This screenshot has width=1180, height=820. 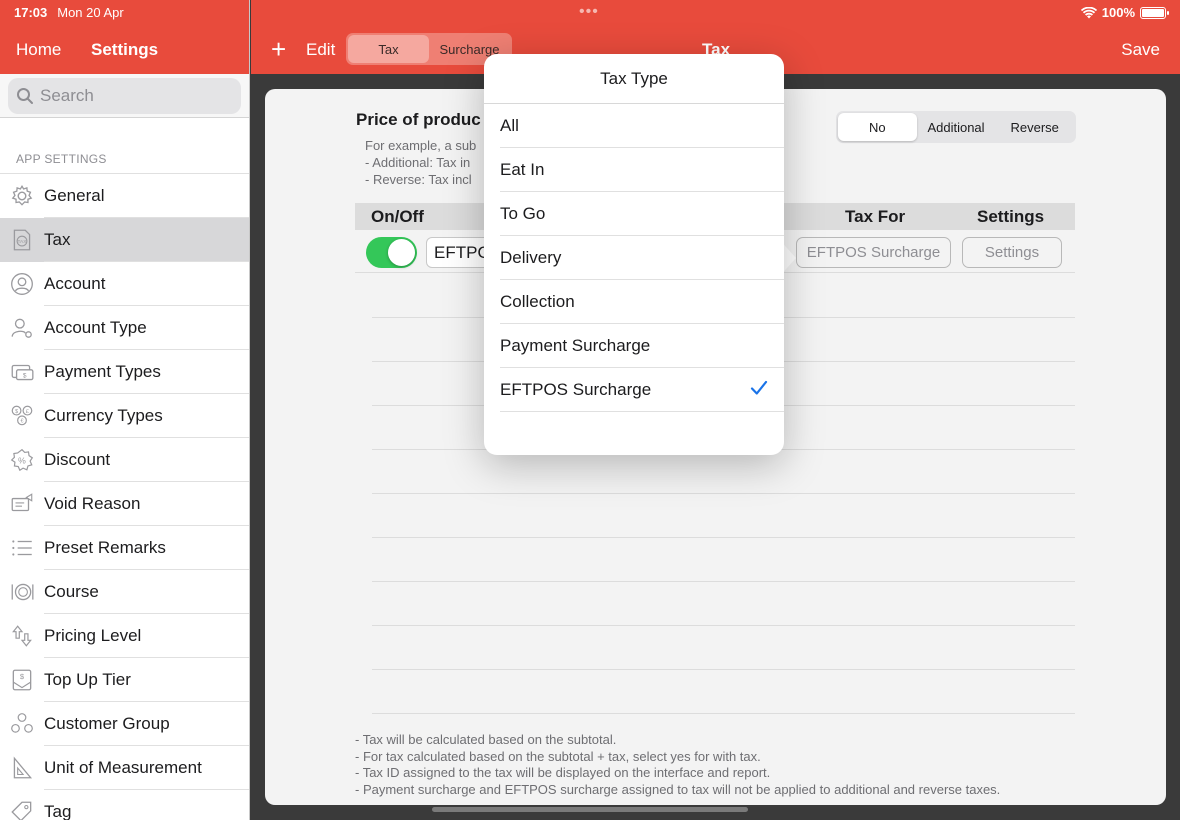 What do you see at coordinates (22, 416) in the screenshot?
I see `currency-icon: $ £ €` at bounding box center [22, 416].